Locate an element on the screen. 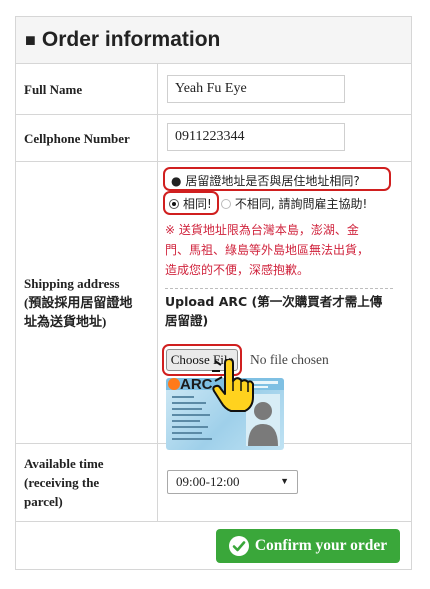 Image resolution: width=430 pixels, height=589 pixels. address-question: ● 居留證地址是否與居住地址相同? is located at coordinates (265, 180).